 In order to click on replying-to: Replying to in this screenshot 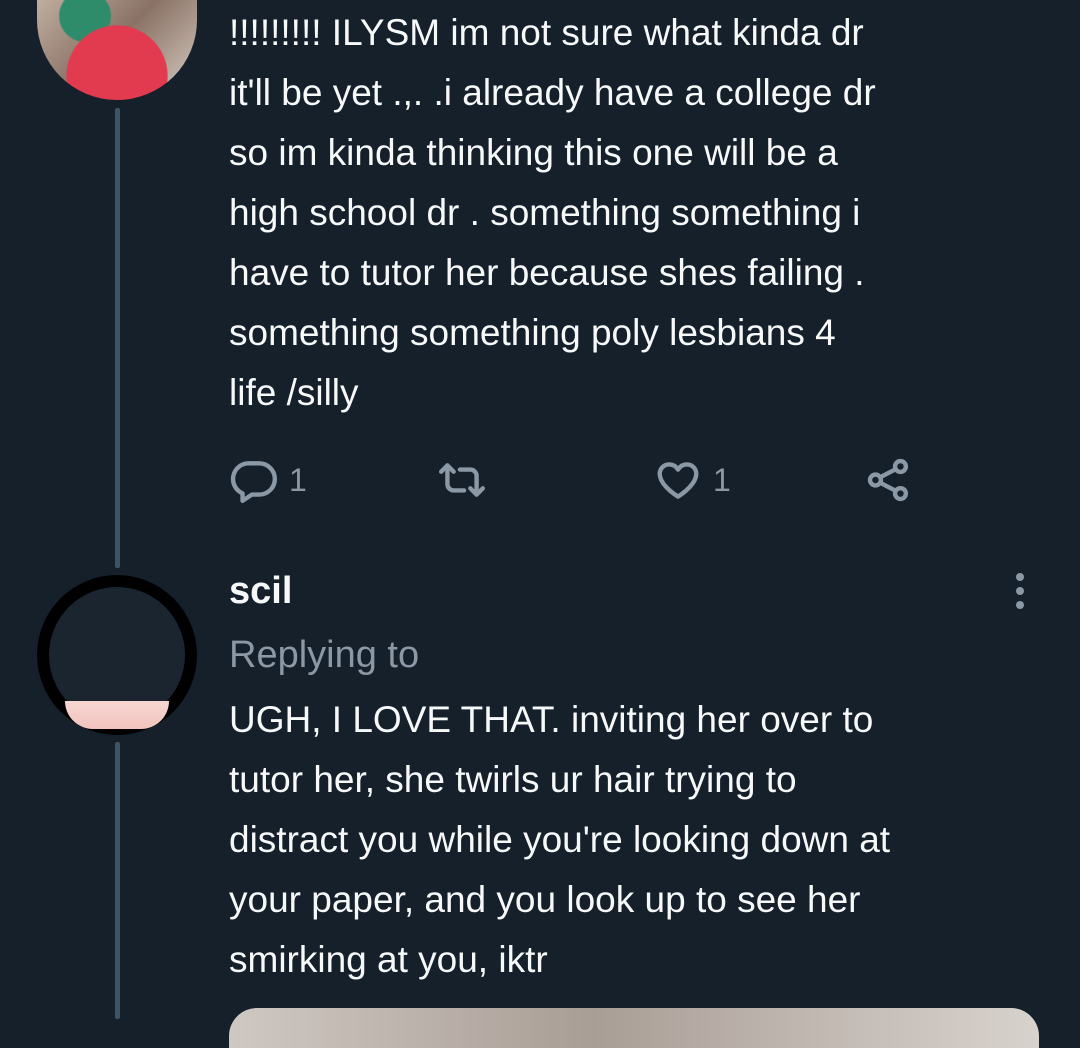, I will do `click(324, 655)`.